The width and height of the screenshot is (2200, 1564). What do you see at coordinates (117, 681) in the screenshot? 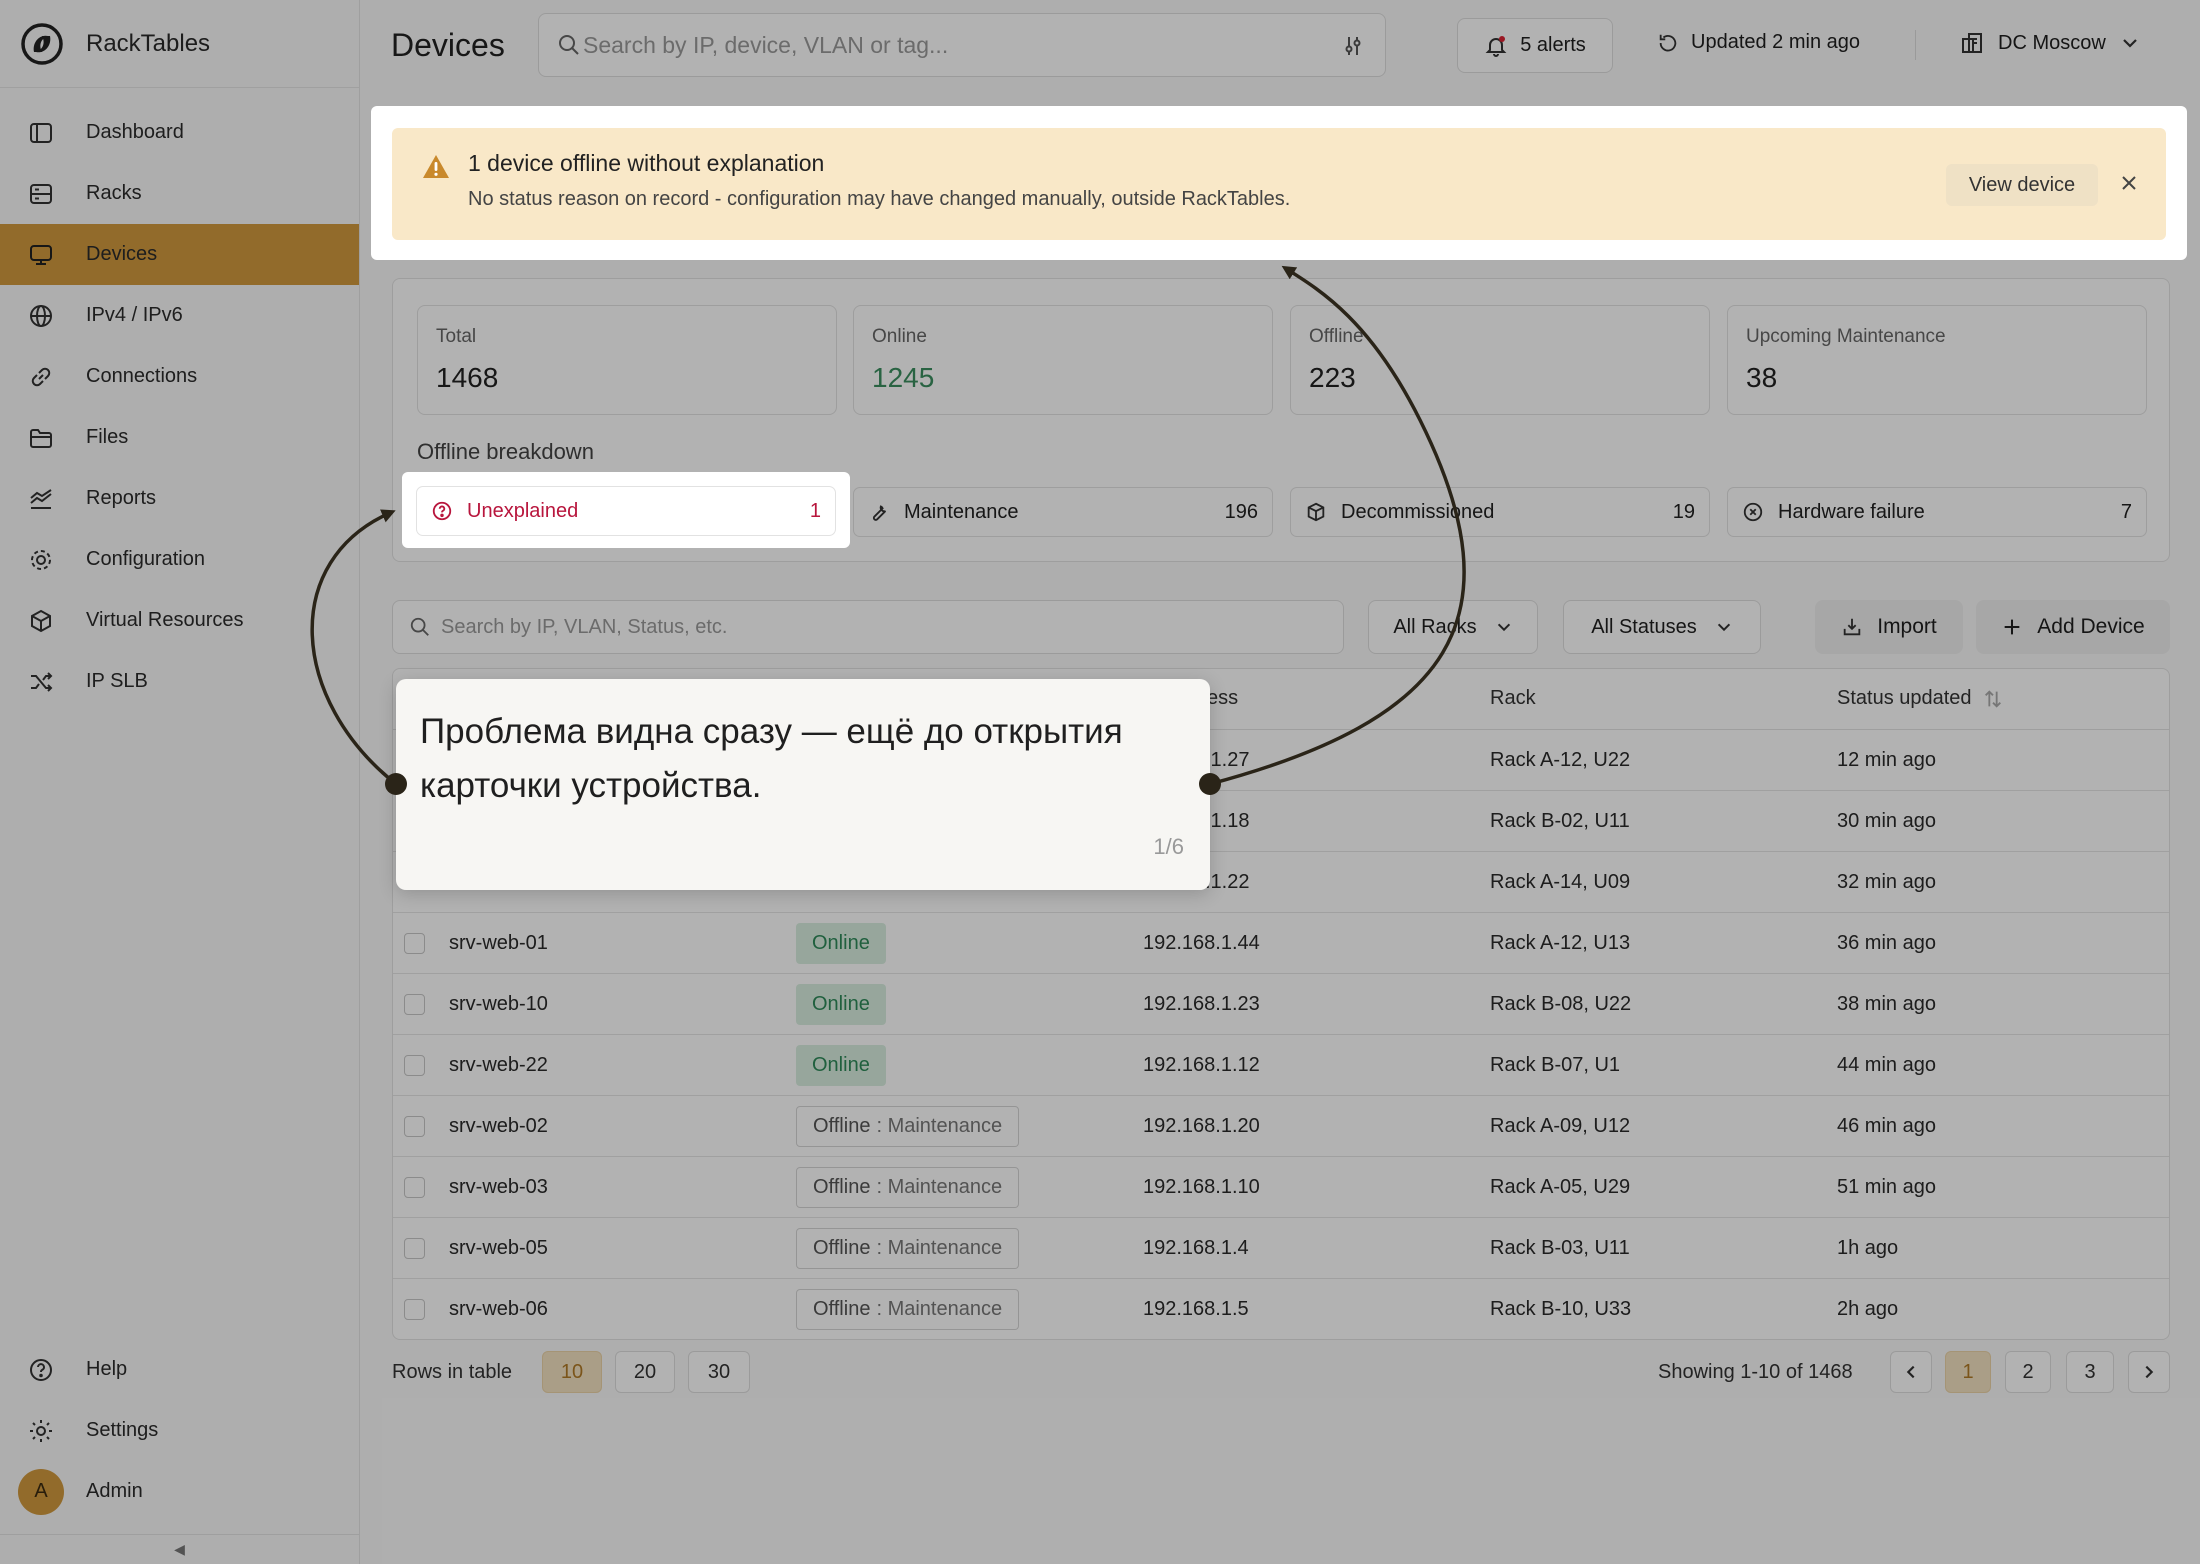
I see `sidebar-item-label: IP SLB` at bounding box center [117, 681].